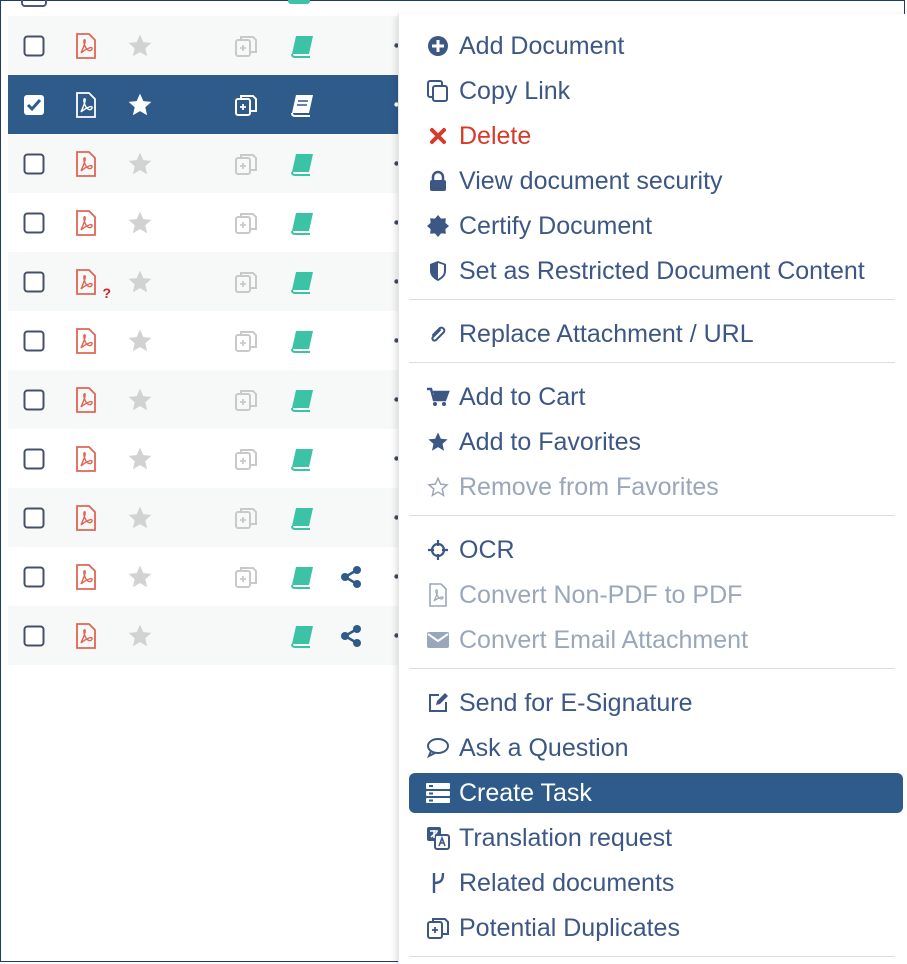 The height and width of the screenshot is (964, 907). Describe the element at coordinates (656, 838) in the screenshot. I see `menu-item-translation-request: Translation request` at that location.